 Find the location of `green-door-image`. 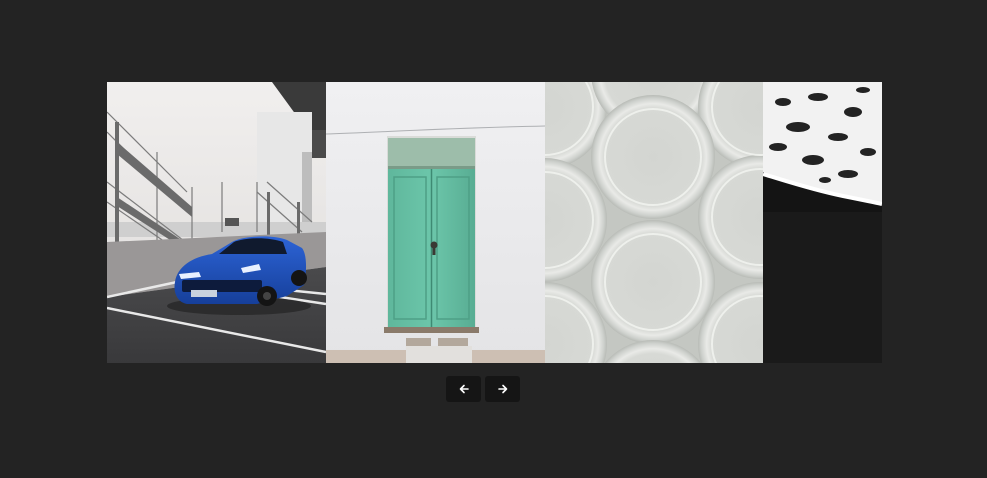

green-door-image is located at coordinates (435, 222).